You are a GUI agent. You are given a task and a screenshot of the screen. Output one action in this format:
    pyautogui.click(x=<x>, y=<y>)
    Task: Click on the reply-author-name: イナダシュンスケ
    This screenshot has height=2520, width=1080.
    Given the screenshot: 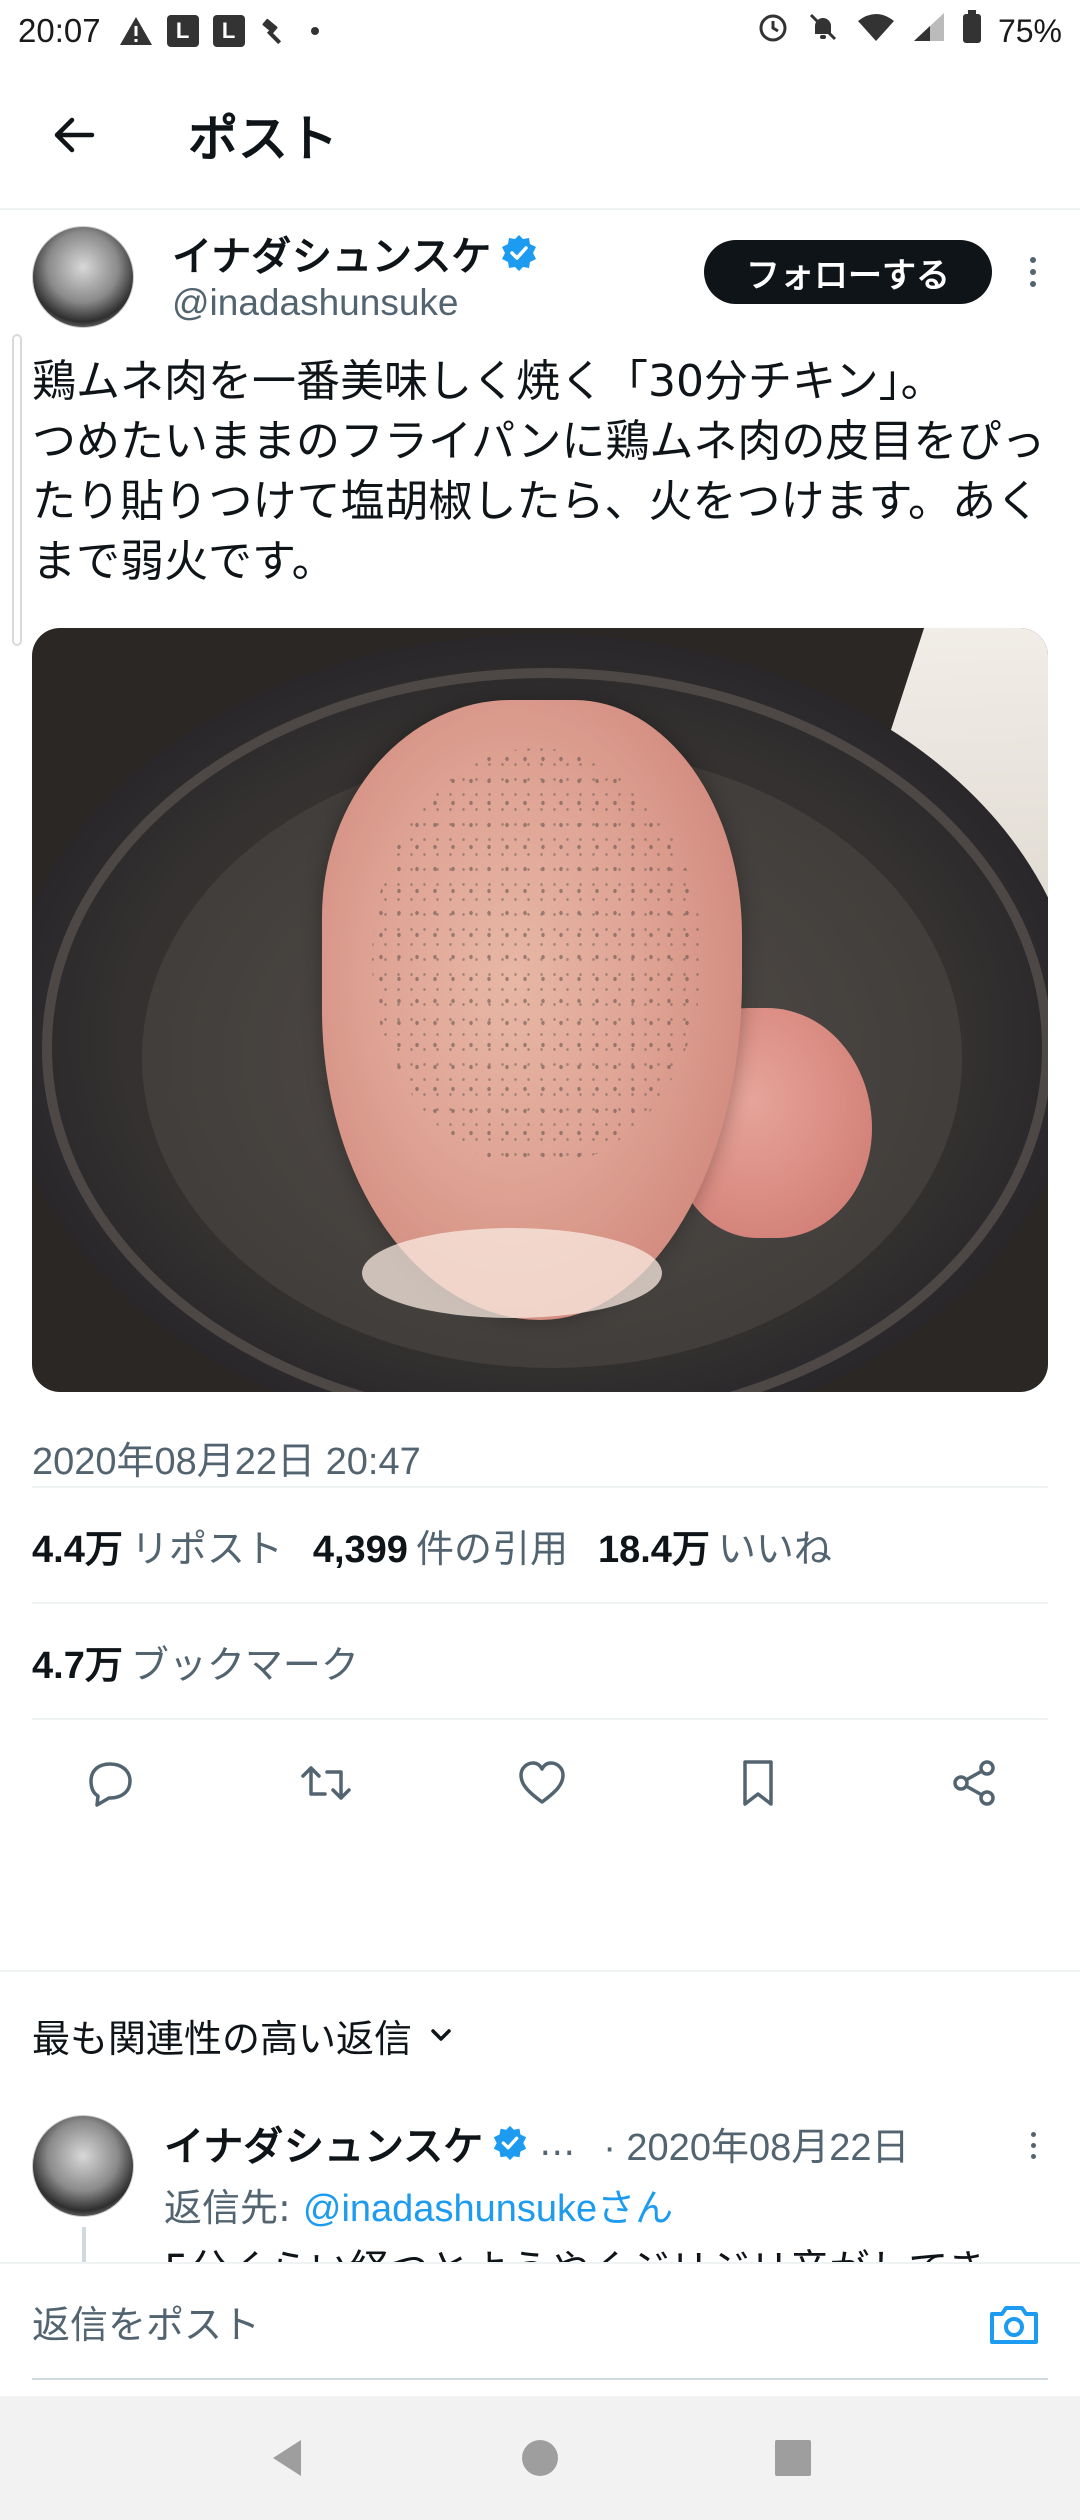 What is the action you would take?
    pyautogui.click(x=323, y=2143)
    